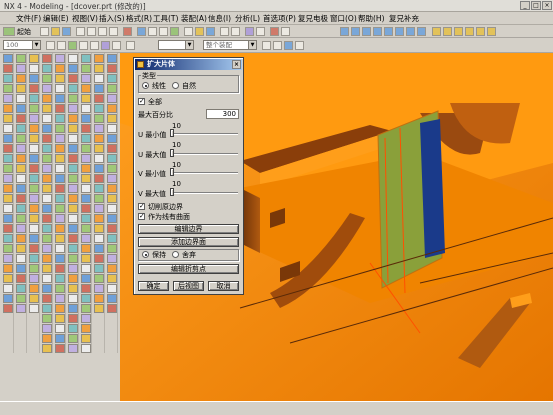 The height and width of the screenshot is (415, 553). I want to click on trim-icon, so click(130, 45).